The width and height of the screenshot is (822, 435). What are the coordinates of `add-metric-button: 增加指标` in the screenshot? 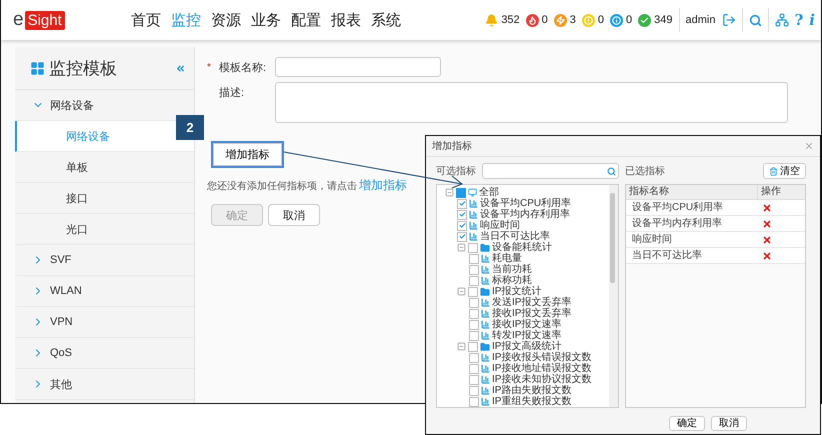 It's located at (247, 154).